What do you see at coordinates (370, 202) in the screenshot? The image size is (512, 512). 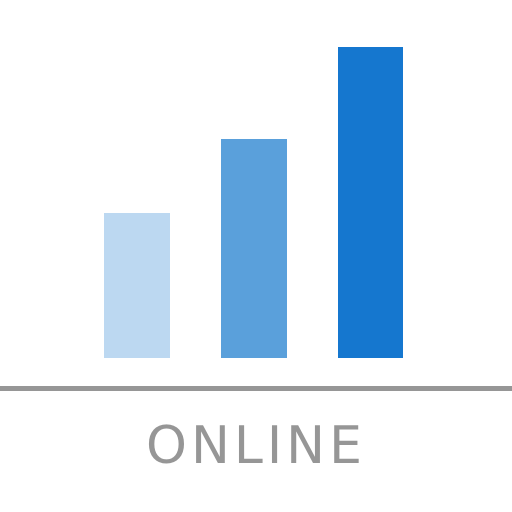 I see `signal-bar-high` at bounding box center [370, 202].